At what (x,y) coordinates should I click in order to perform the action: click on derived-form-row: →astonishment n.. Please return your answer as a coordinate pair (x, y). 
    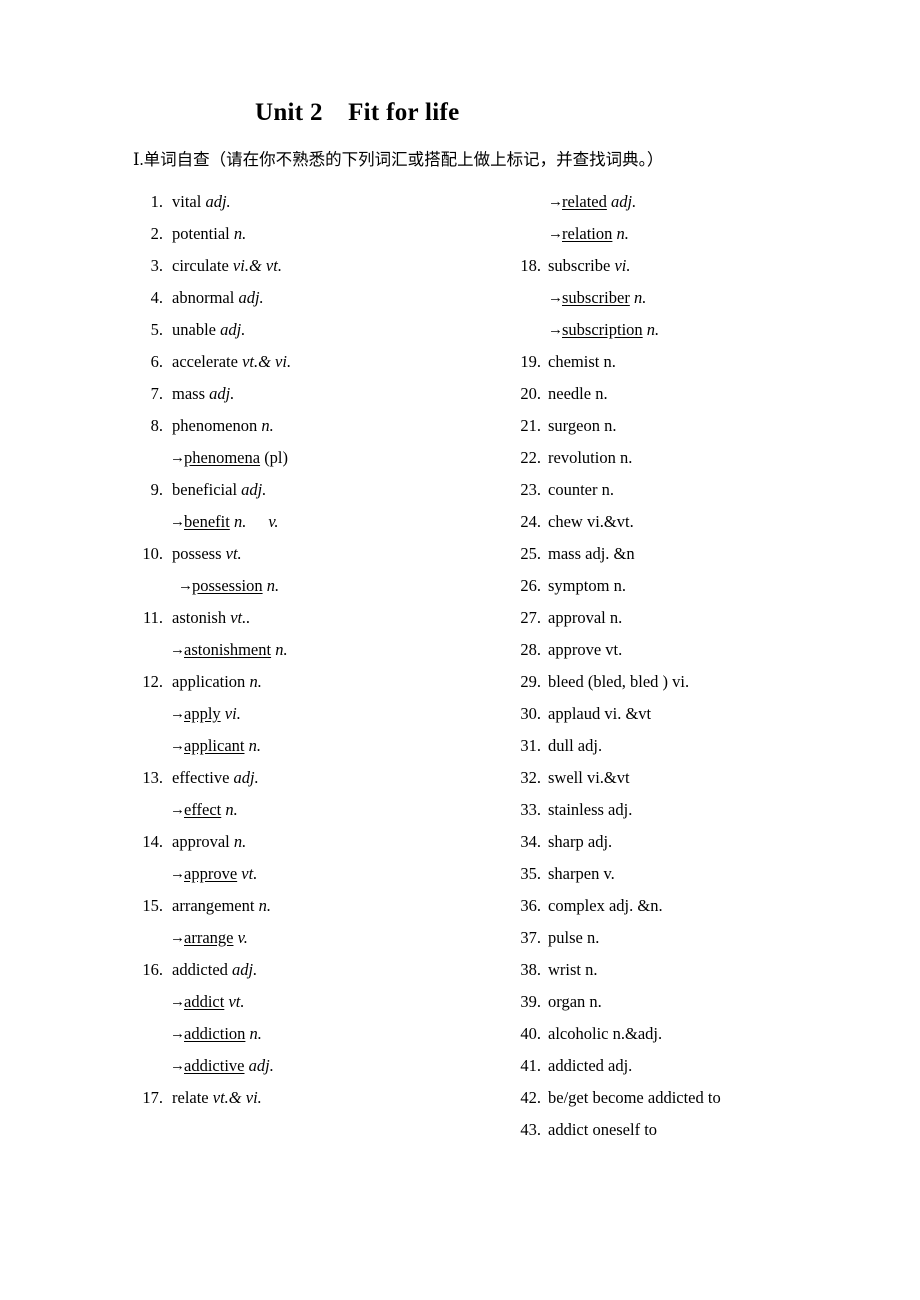
    Looking at the image, I should click on (313, 650).